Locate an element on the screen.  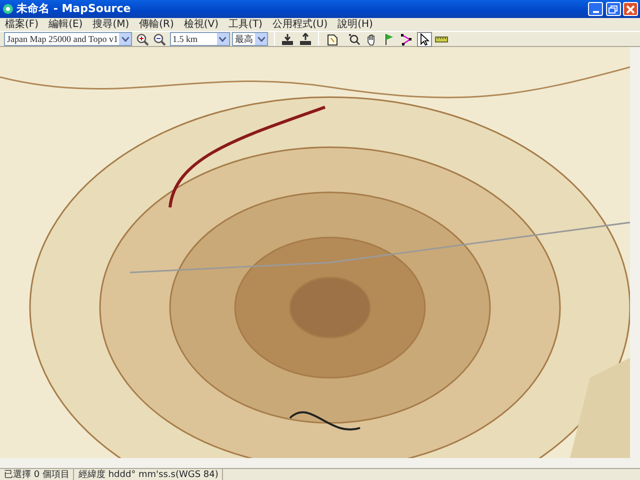
zoom-tool-icon is located at coordinates (354, 39).